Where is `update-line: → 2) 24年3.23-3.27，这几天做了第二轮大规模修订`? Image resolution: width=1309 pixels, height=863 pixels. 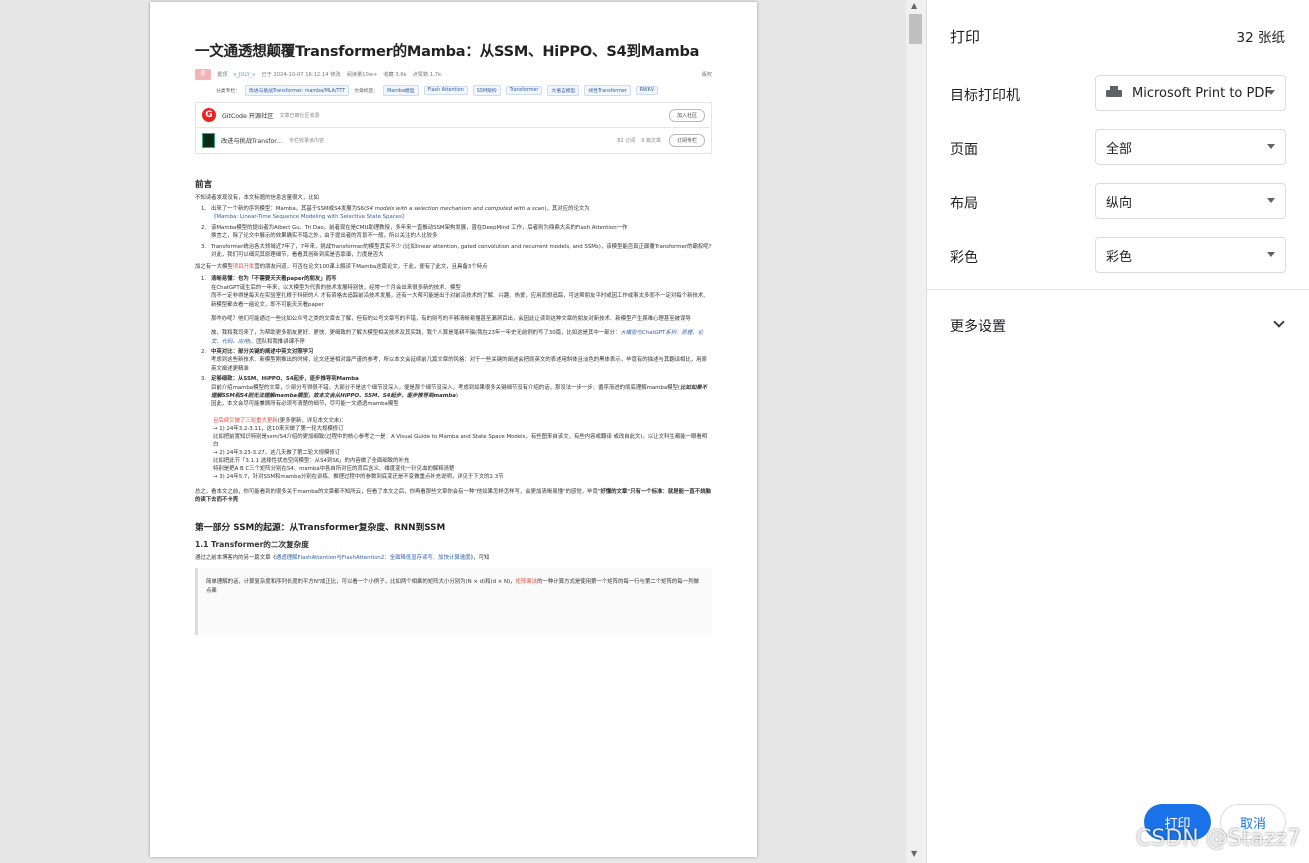 update-line: → 2) 24年3.23-3.27，这几天做了第二轮大规模修订 is located at coordinates (277, 453).